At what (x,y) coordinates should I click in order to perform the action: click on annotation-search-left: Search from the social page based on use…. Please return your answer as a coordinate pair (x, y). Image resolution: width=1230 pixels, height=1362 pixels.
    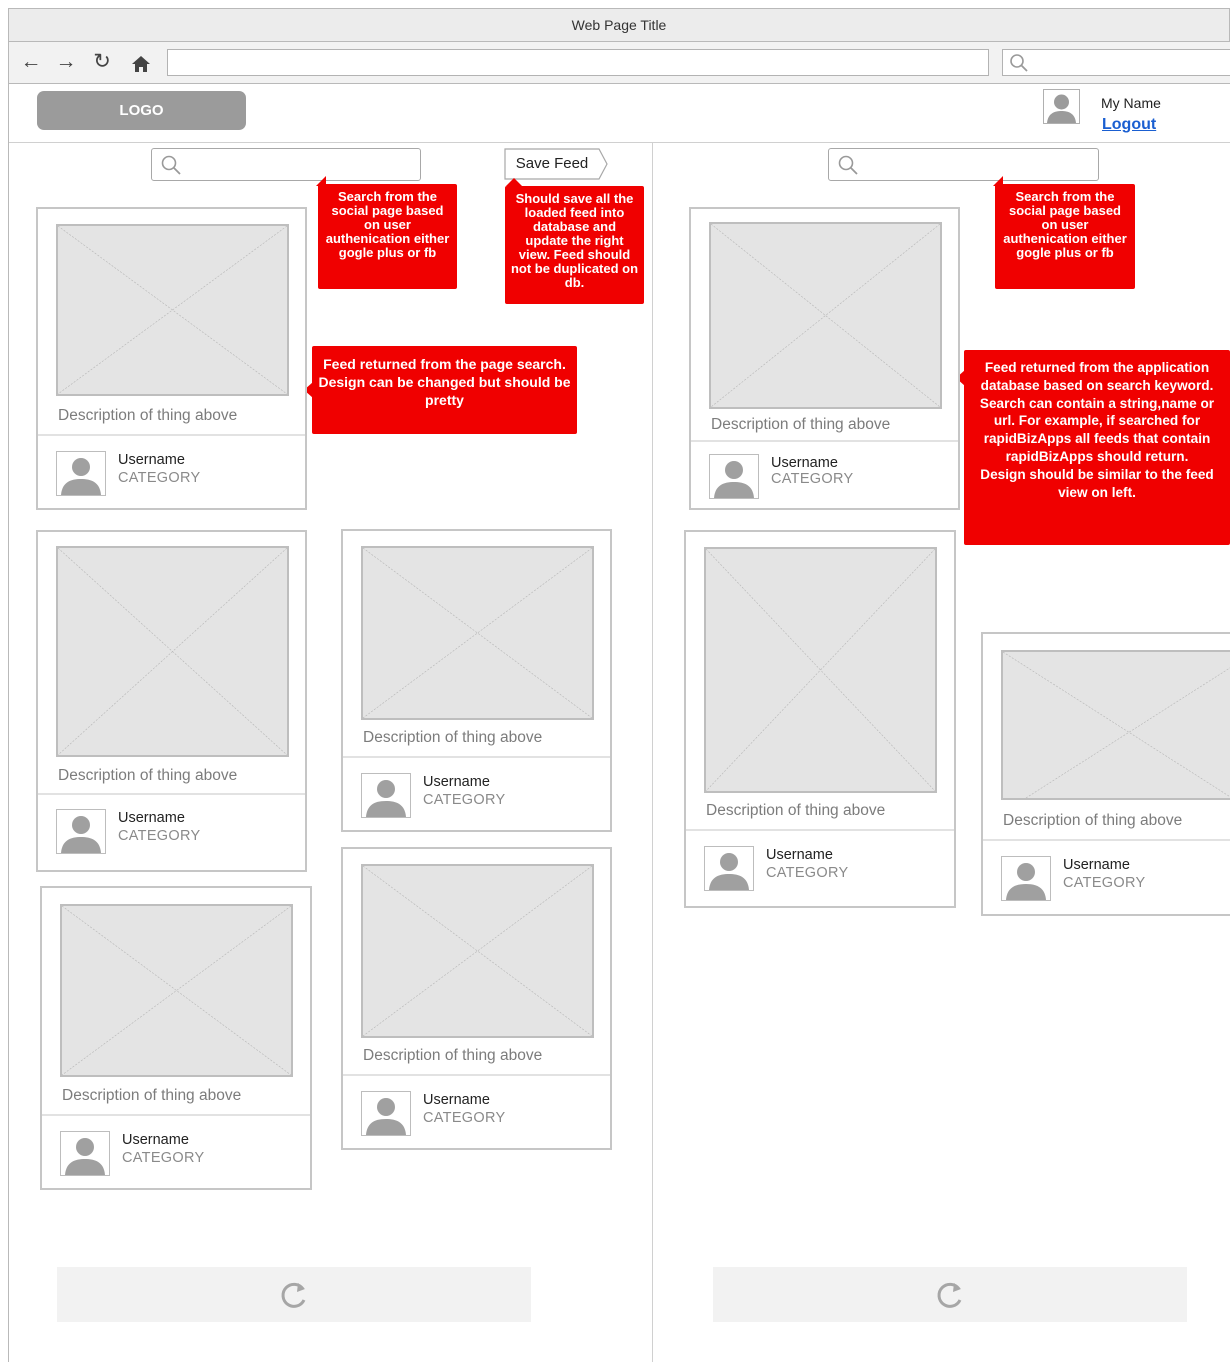
    Looking at the image, I should click on (387, 236).